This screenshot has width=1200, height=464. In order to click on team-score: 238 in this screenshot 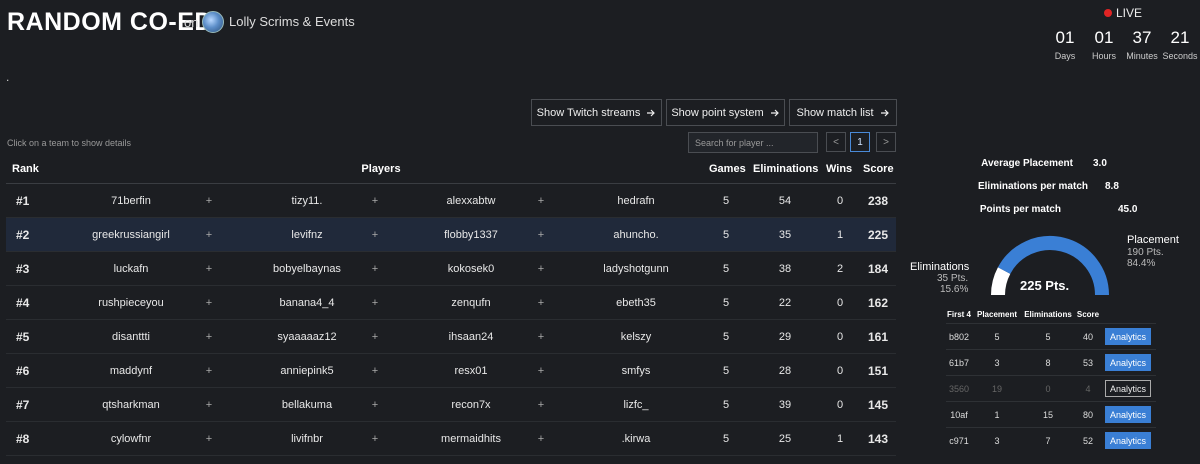, I will do `click(878, 200)`.